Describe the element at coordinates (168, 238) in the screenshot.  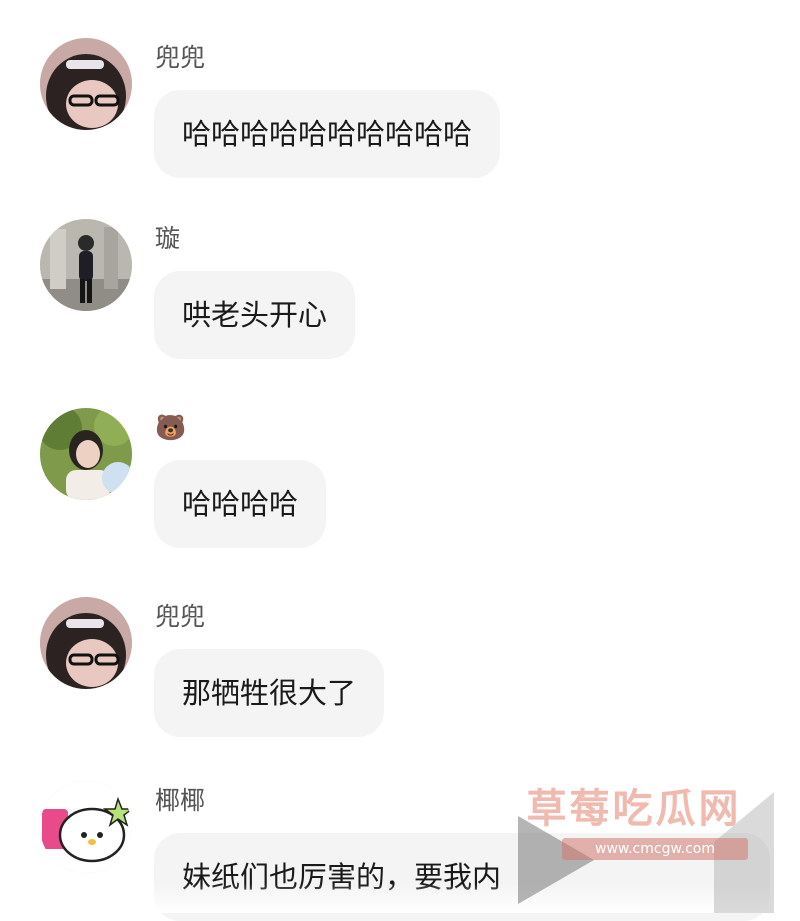
I see `sender-name: 璇` at that location.